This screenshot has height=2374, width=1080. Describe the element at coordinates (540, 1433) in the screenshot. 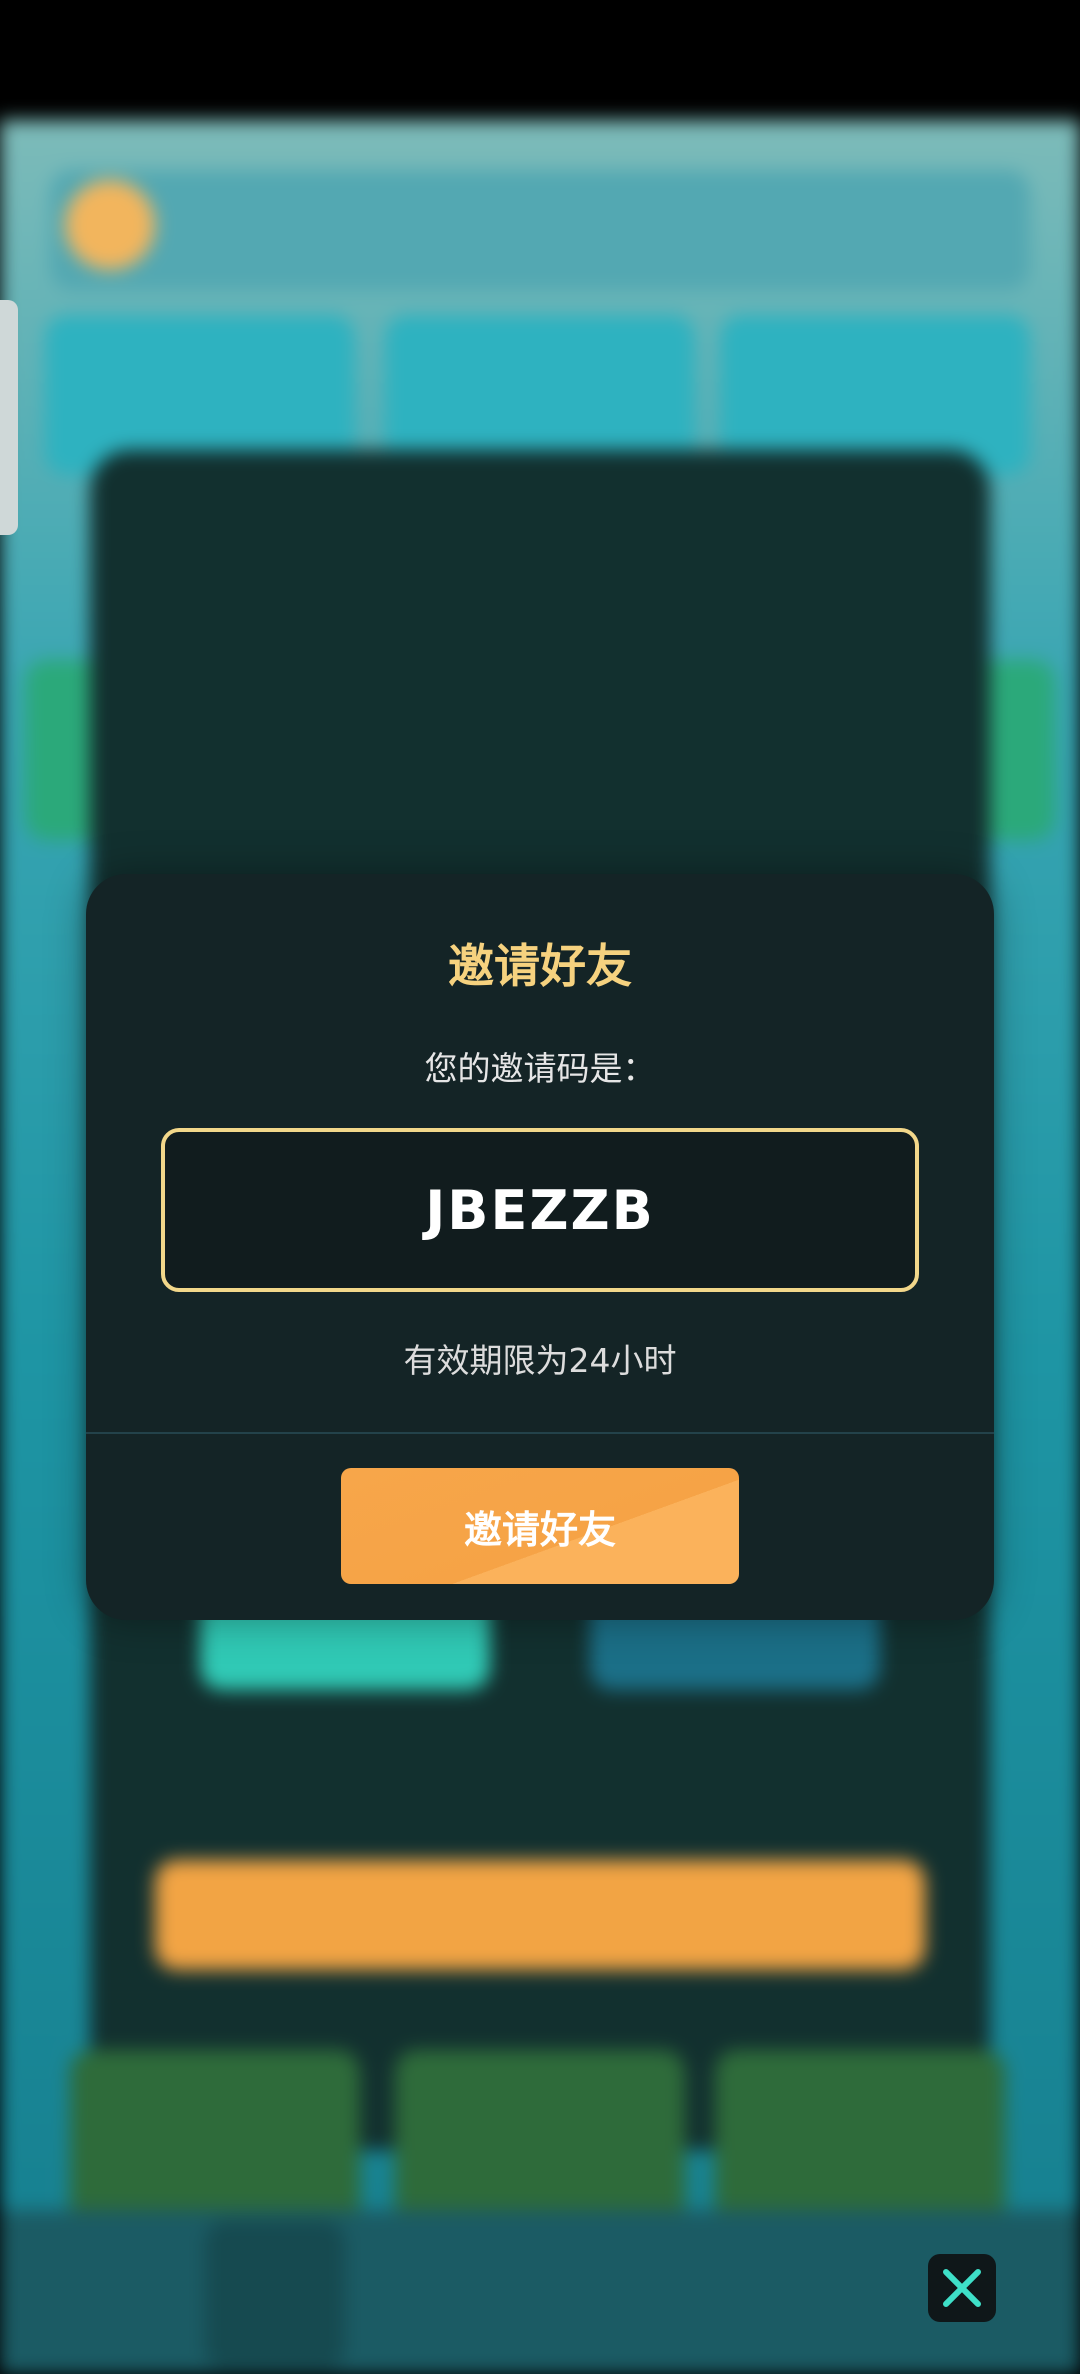

I see `divider` at that location.